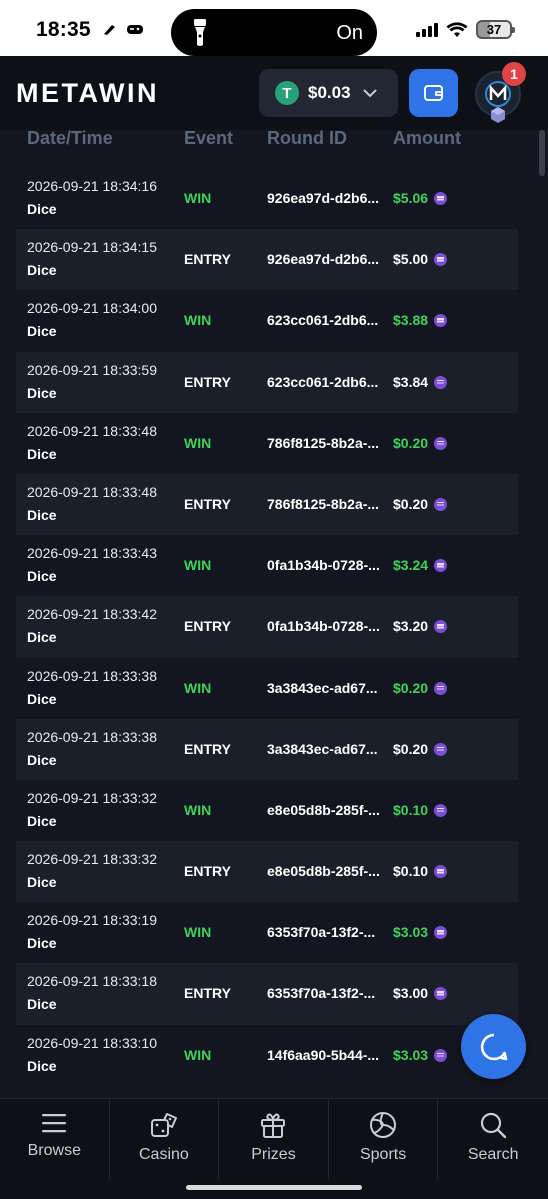 The width and height of the screenshot is (548, 1199). I want to click on signal-icon, so click(427, 29).